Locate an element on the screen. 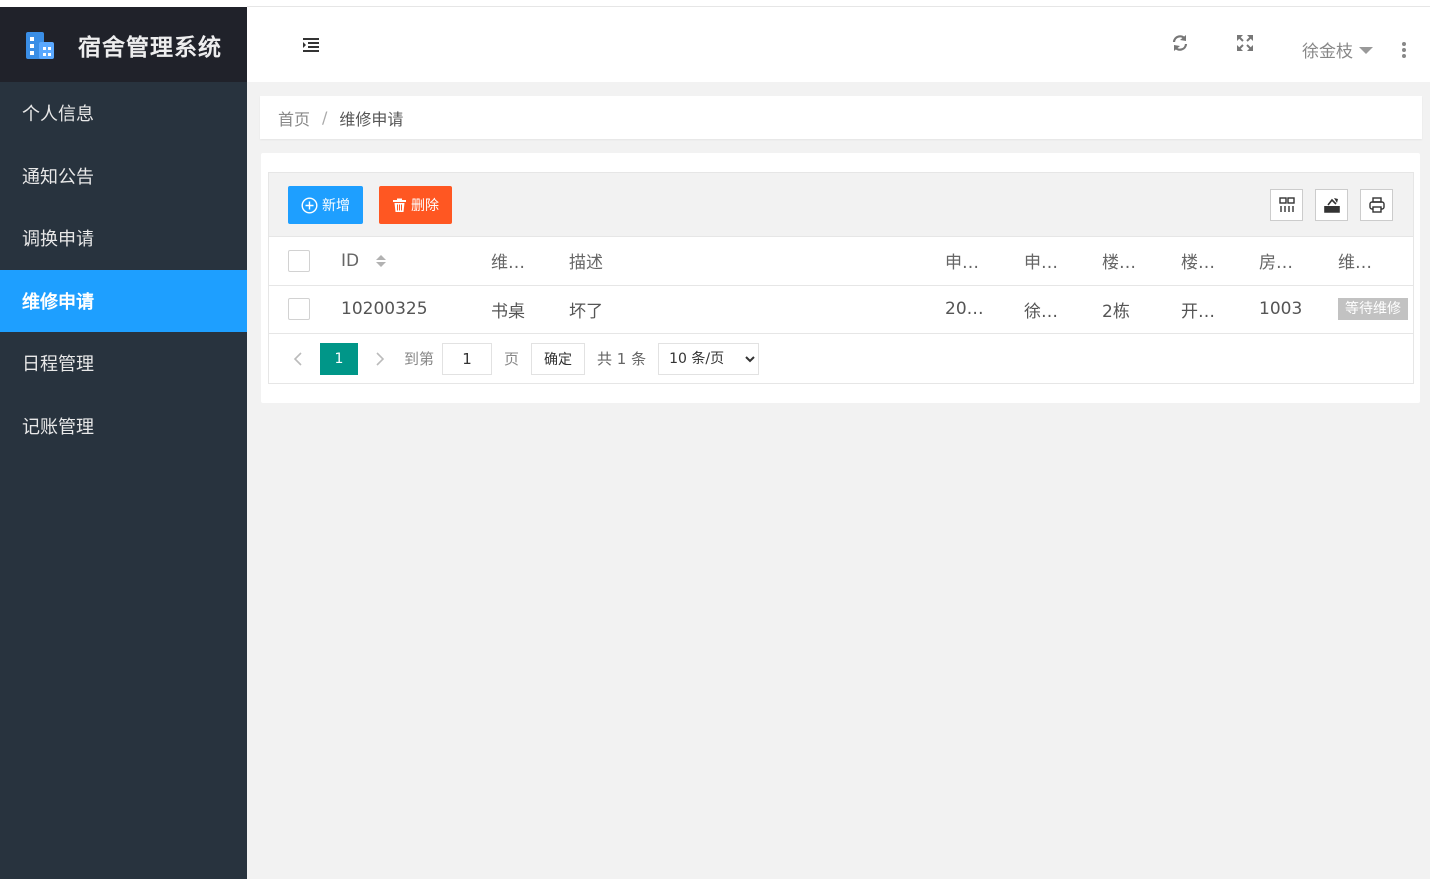 This screenshot has width=1430, height=879. cell-desc: 坏了 is located at coordinates (747, 309).